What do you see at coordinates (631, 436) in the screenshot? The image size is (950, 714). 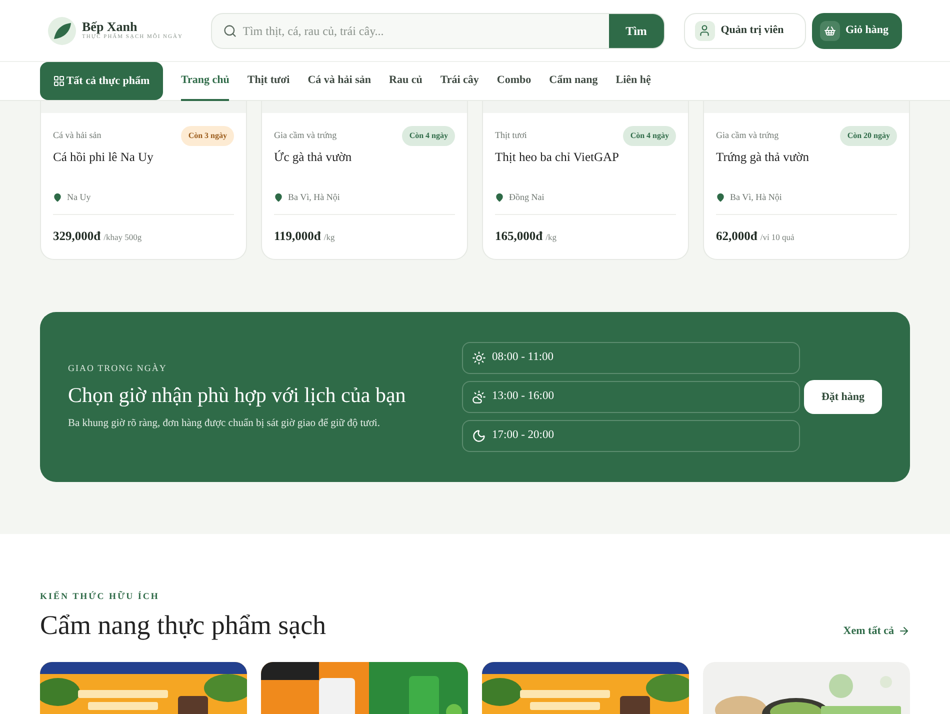 I see `time-slot-option: 17:00 - 20:00` at bounding box center [631, 436].